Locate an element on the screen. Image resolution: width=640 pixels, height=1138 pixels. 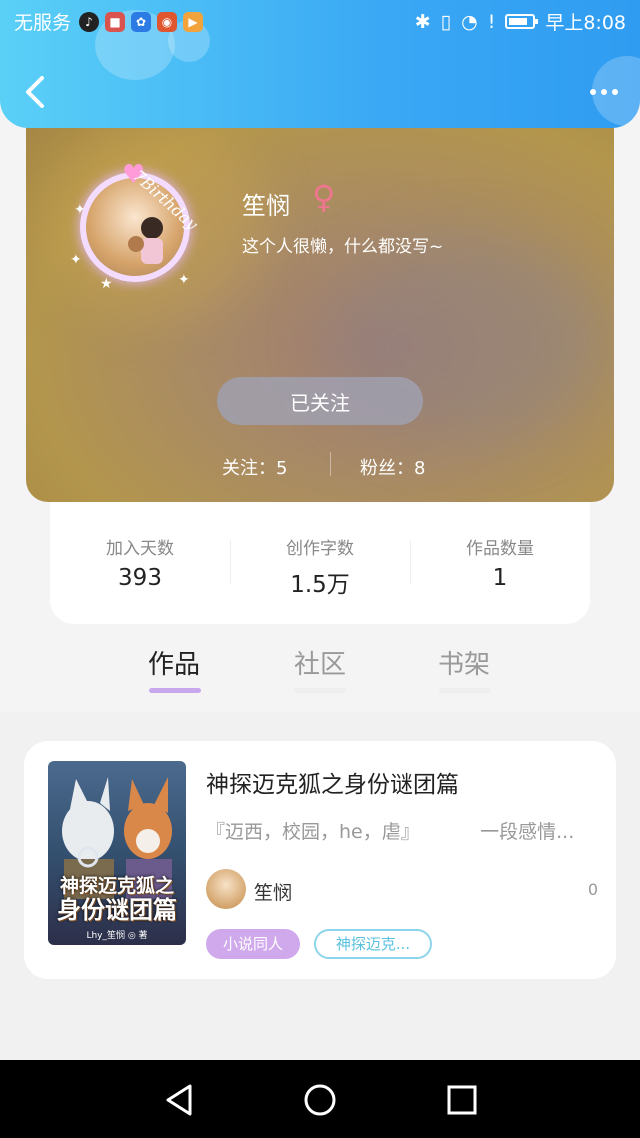
following-count: 关注：5 is located at coordinates (254, 467).